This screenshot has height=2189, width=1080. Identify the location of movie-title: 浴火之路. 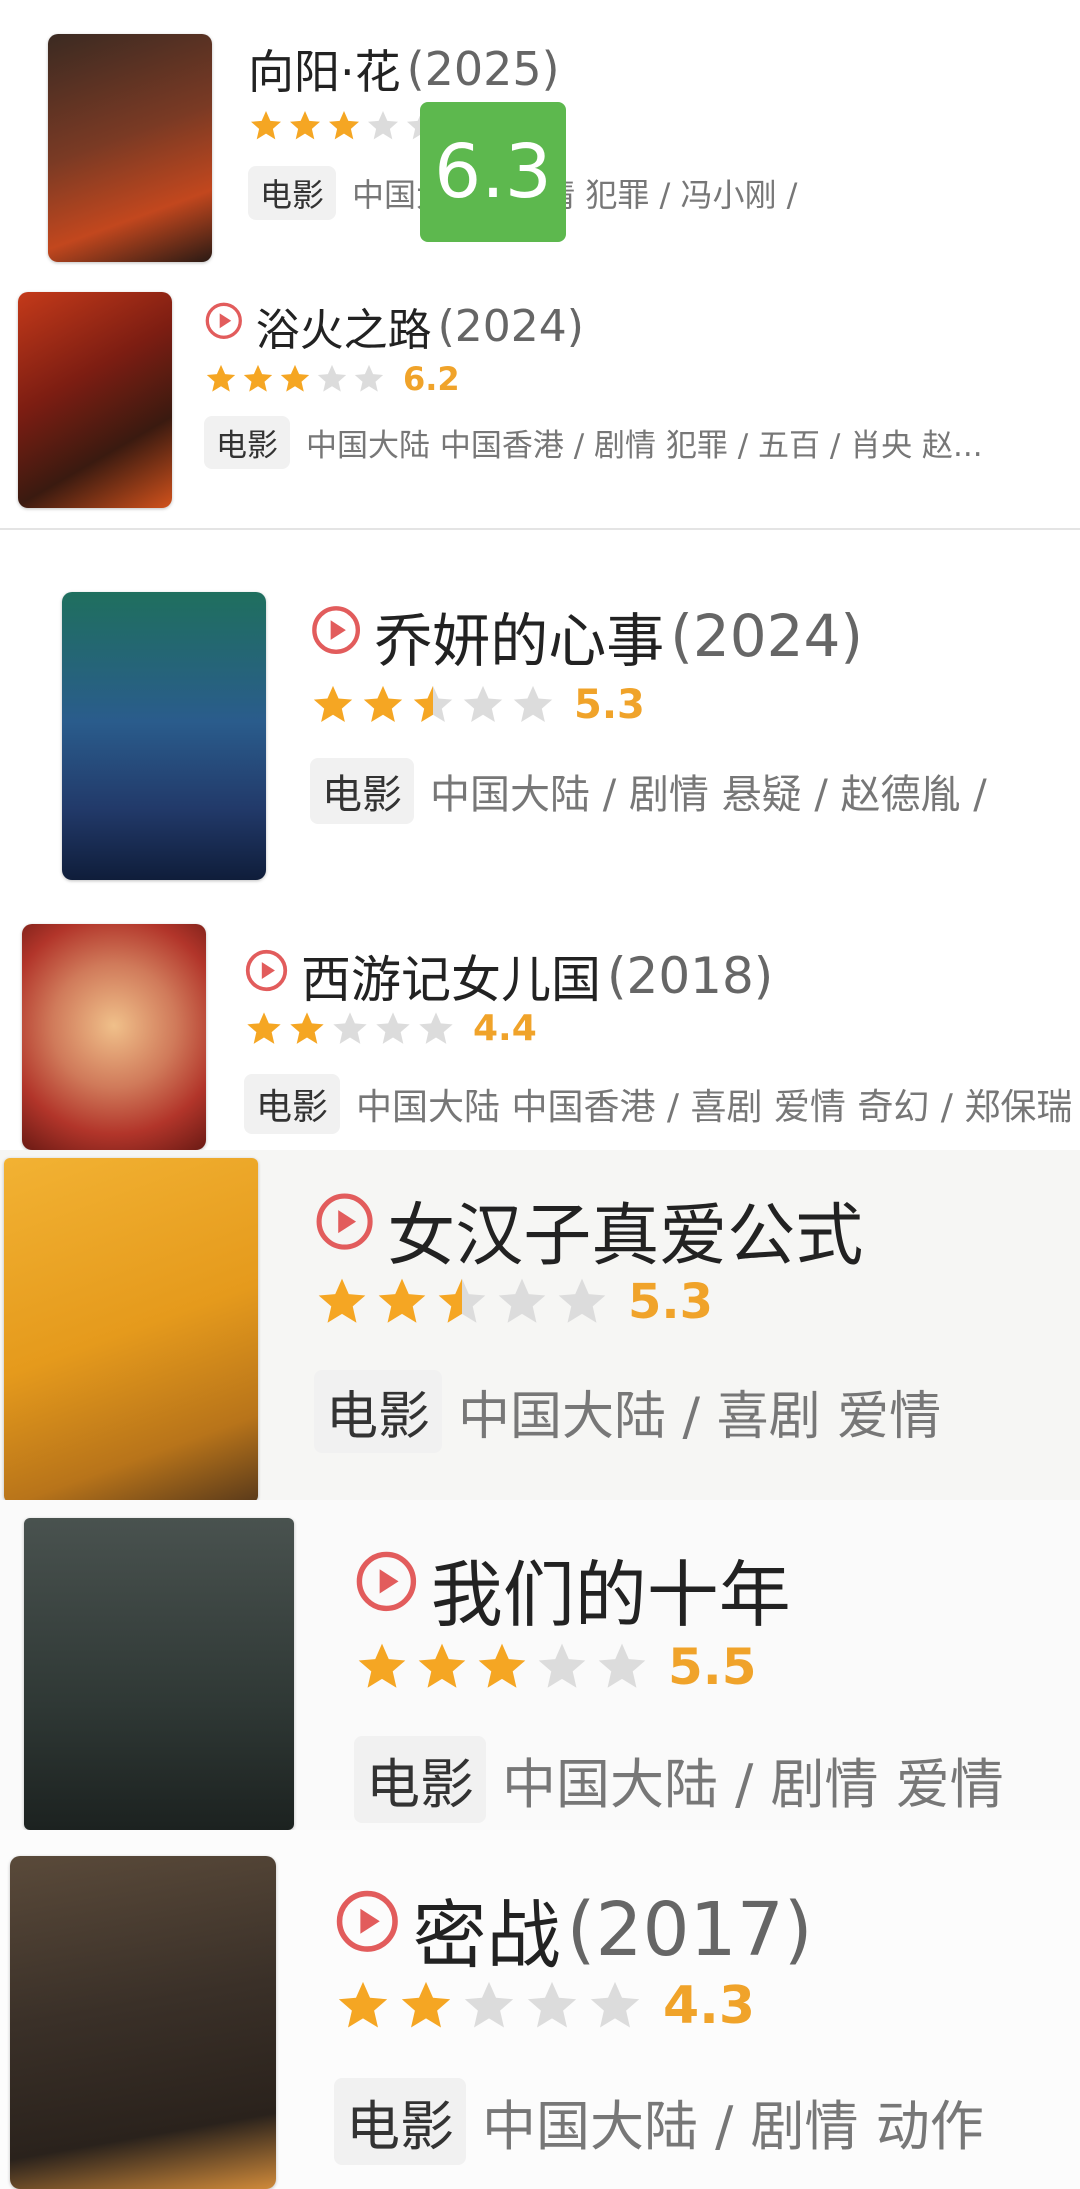
(343, 330).